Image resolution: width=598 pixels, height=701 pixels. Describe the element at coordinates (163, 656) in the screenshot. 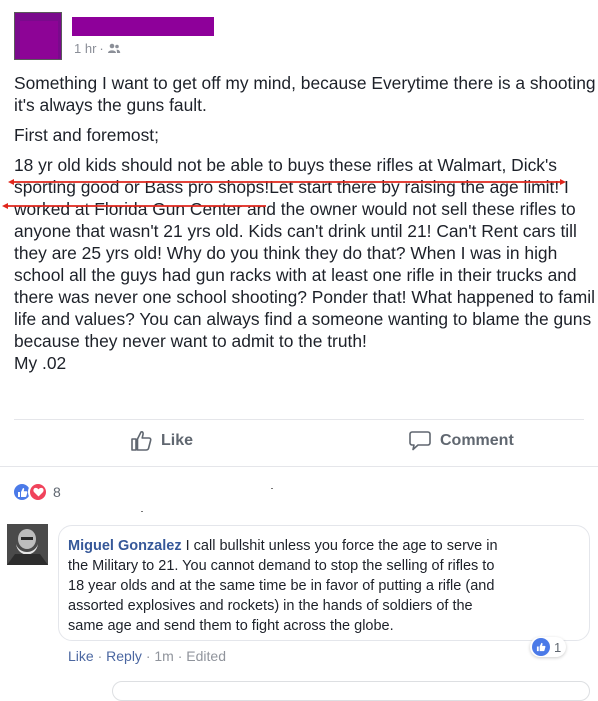

I see `comment-time: 1m` at that location.